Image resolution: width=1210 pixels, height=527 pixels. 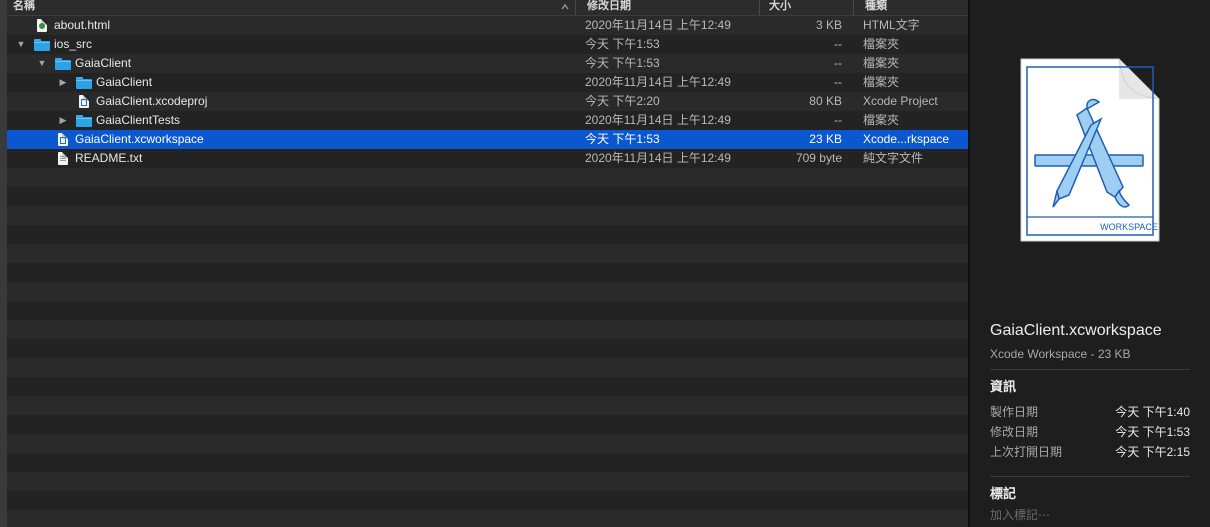 I want to click on file-name: GaiaClient.xcworkspace, so click(x=321, y=139).